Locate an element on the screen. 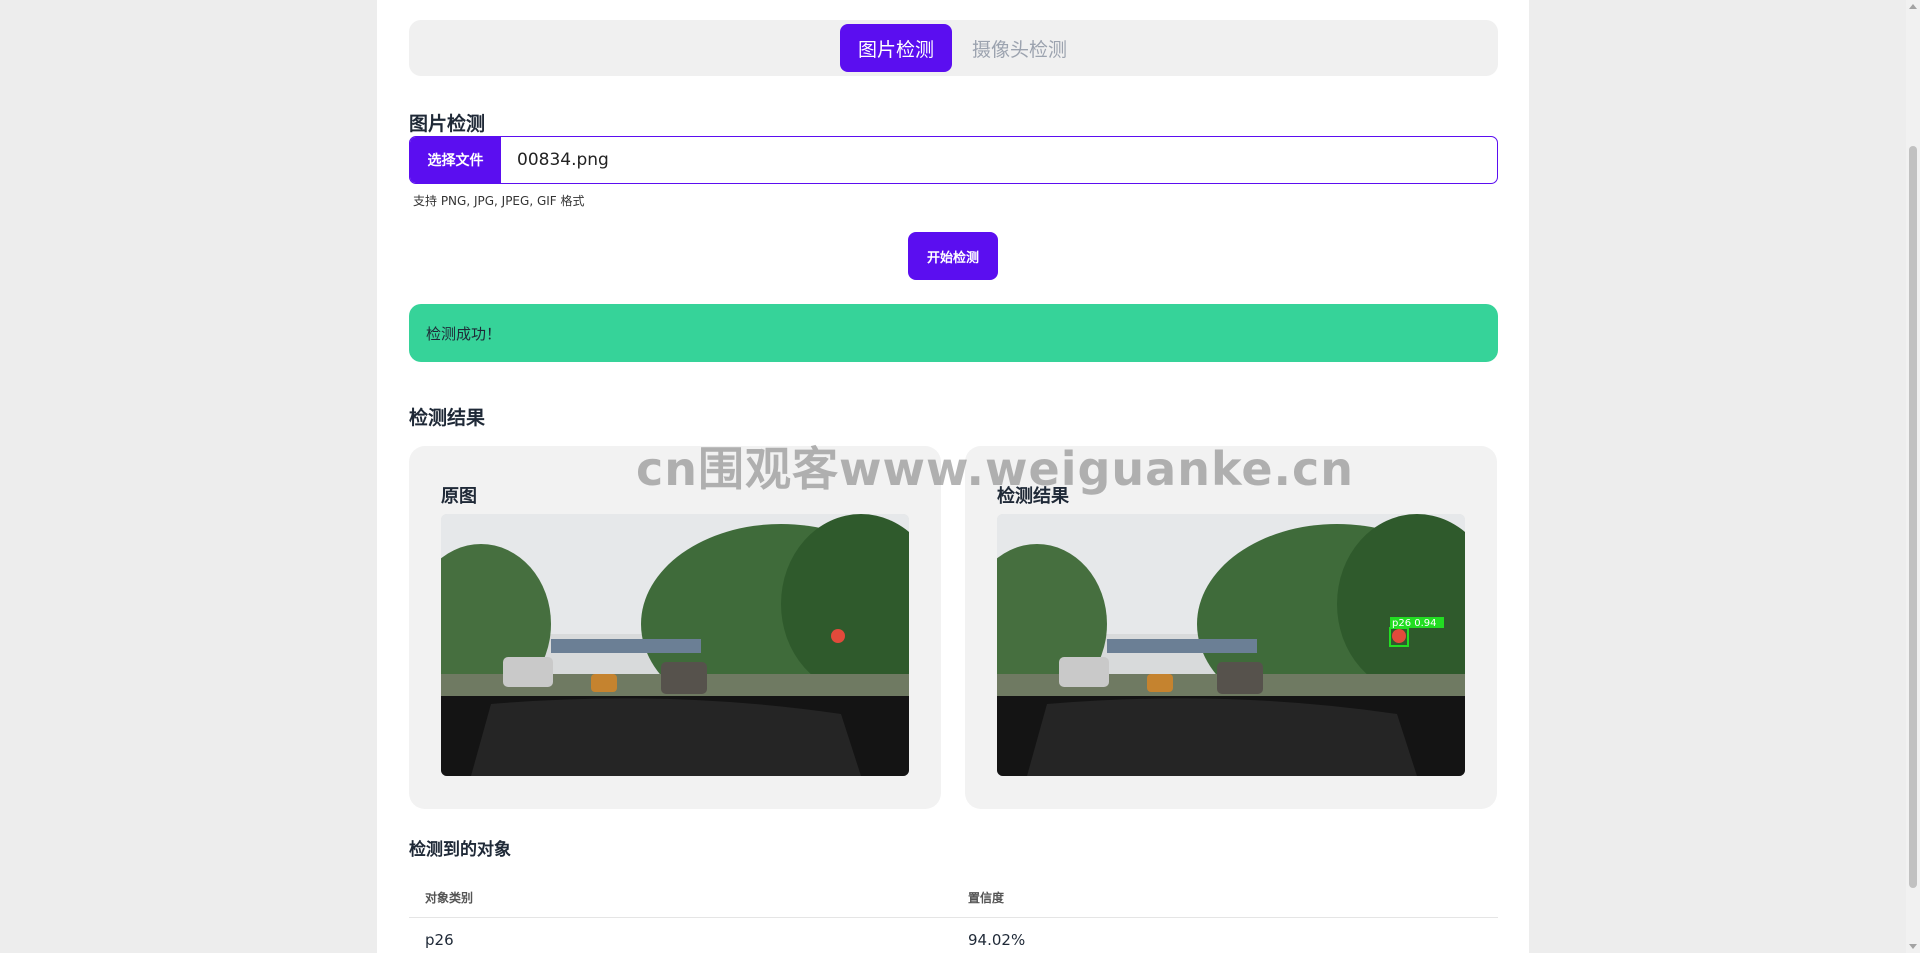  mode-tabs: 图片检测 摄像头检测 is located at coordinates (953, 48).